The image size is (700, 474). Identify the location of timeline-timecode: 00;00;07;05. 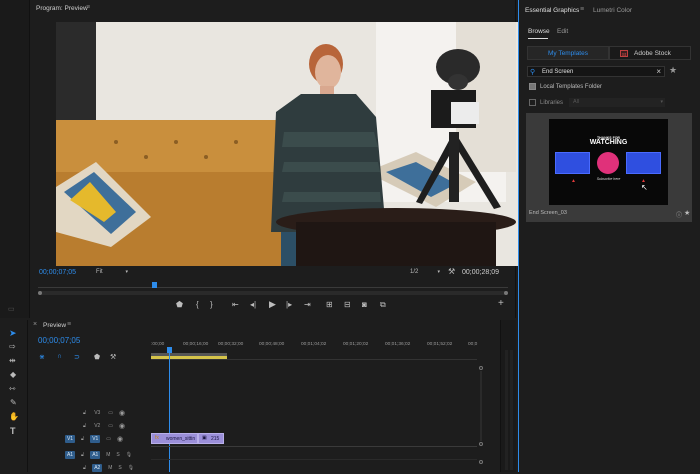
(59, 340).